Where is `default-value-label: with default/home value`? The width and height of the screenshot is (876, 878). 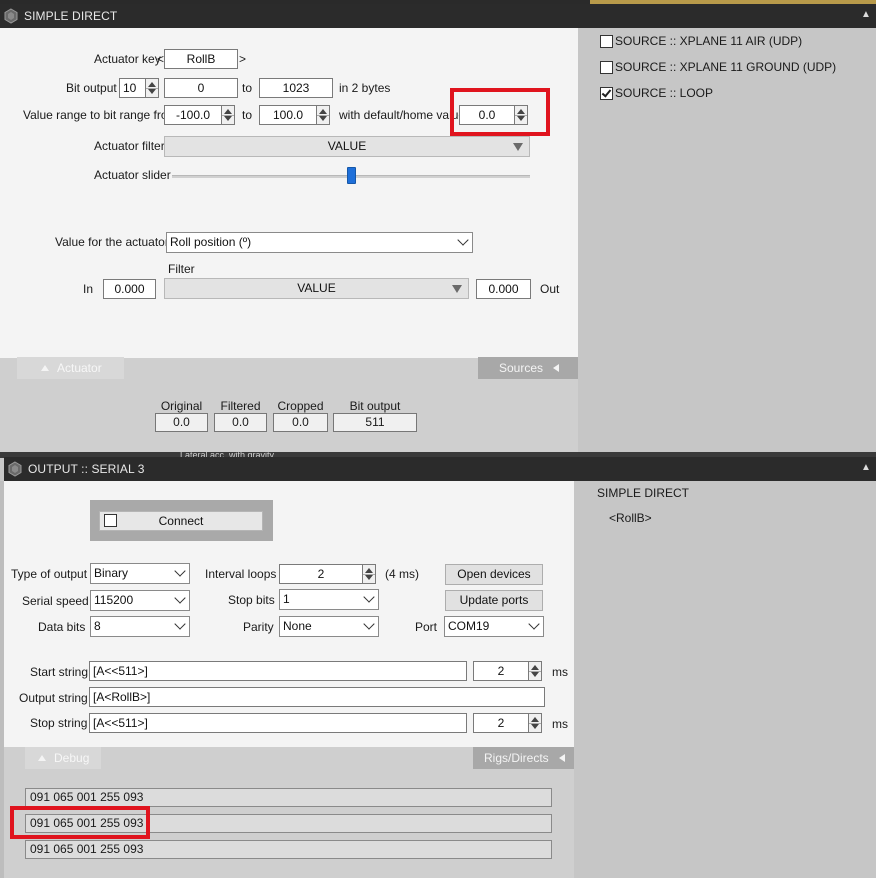
default-value-label: with default/home value is located at coordinates (402, 115).